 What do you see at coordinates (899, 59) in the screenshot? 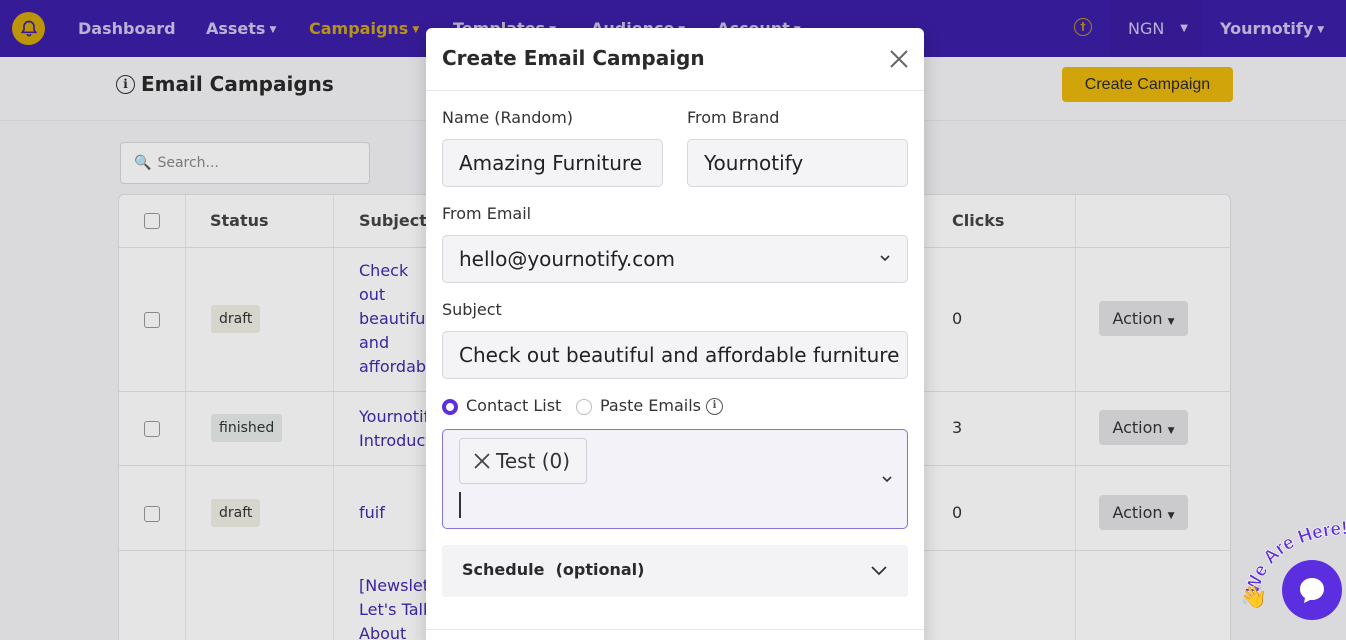
I see `close-icon` at bounding box center [899, 59].